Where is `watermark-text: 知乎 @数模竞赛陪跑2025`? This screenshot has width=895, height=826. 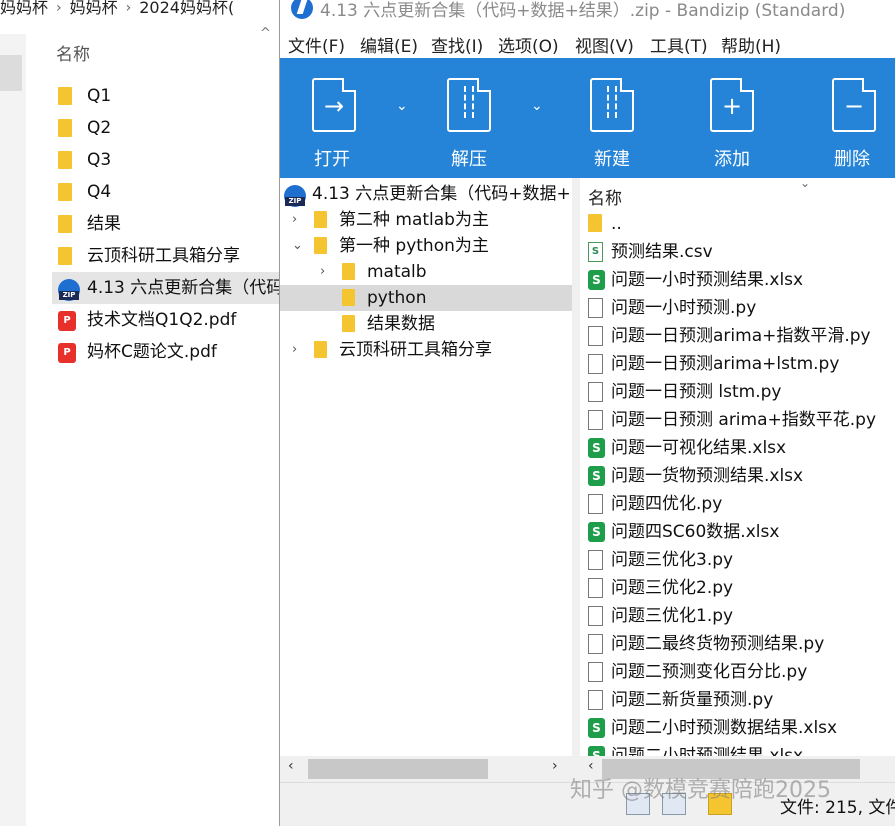 watermark-text: 知乎 @数模竞赛陪跑2025 is located at coordinates (700, 790).